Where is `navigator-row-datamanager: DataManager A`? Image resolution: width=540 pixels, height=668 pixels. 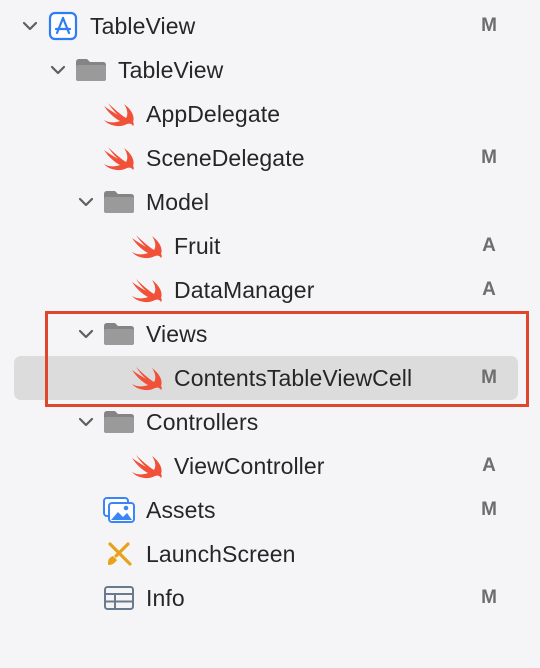
navigator-row-datamanager: DataManager A is located at coordinates (270, 290).